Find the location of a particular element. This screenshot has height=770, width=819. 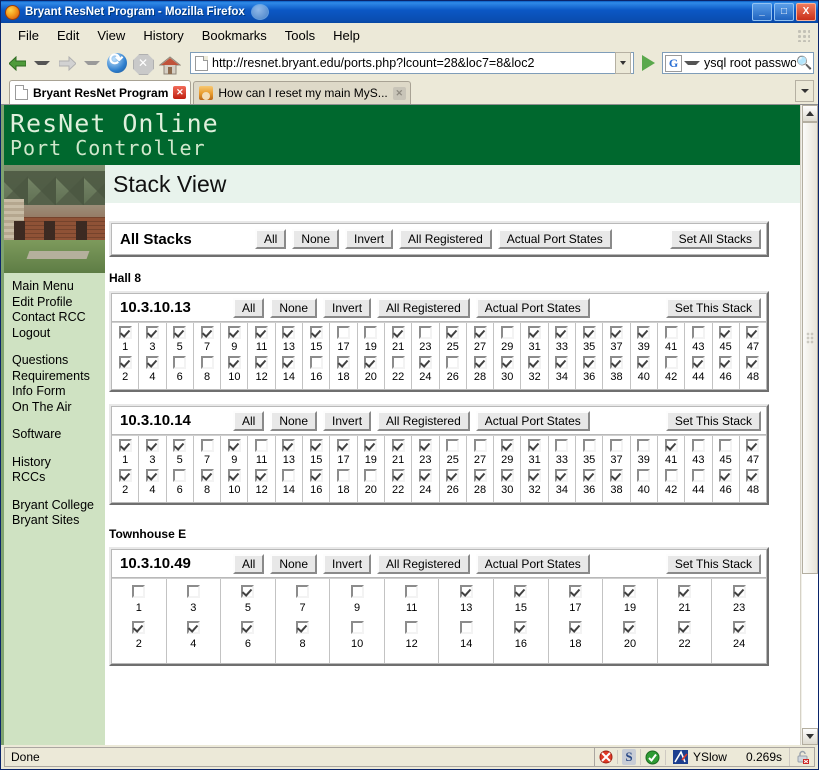

vertical-scrollbar is located at coordinates (809, 425).